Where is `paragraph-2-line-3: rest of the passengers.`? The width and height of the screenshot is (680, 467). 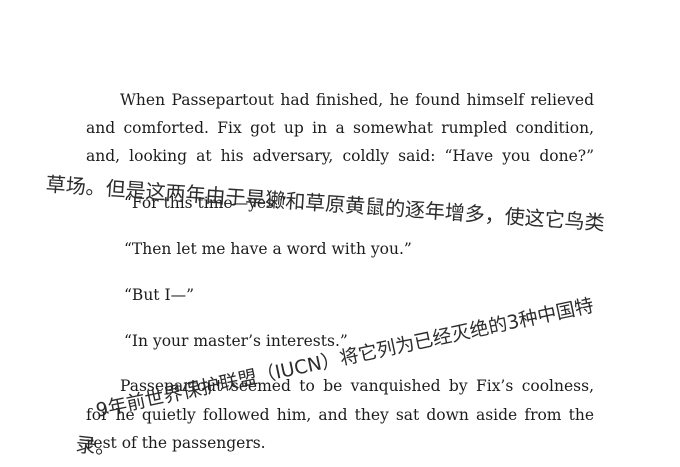
paragraph-2-line-3: rest of the passengers. is located at coordinates (176, 443).